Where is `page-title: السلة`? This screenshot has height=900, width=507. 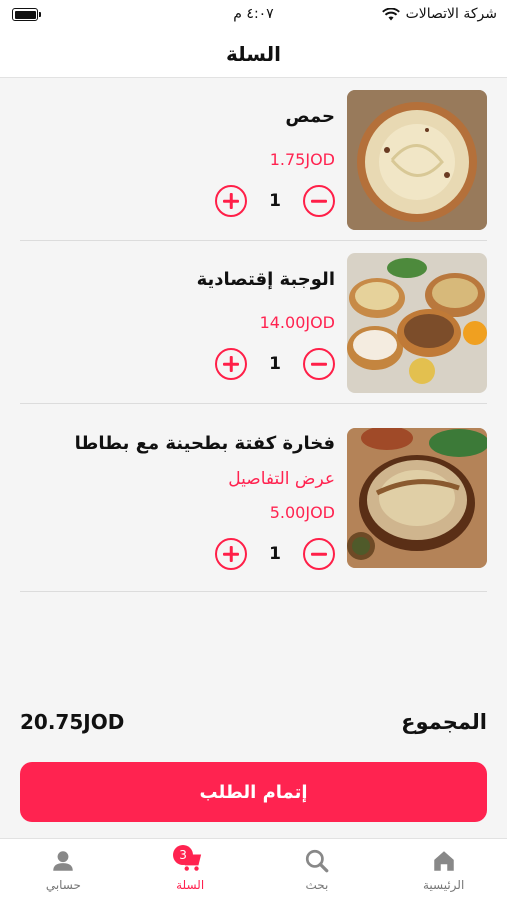
page-title: السلة is located at coordinates (253, 53).